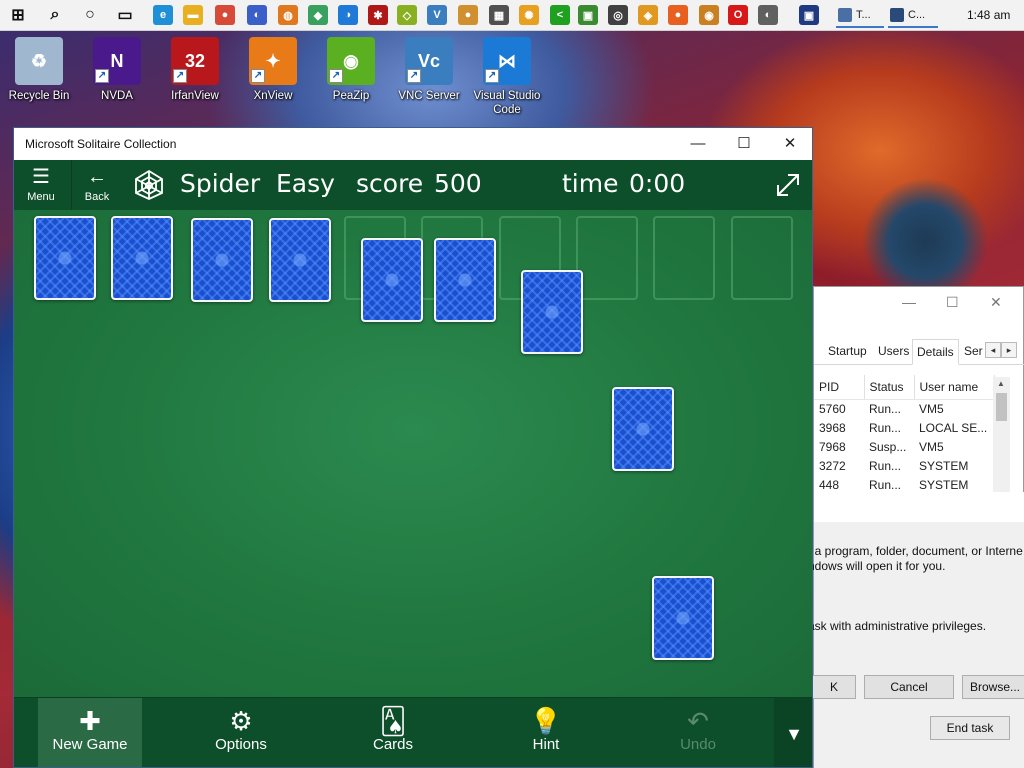 The image size is (1024, 768). Describe the element at coordinates (832, 446) in the screenshot. I see `table-cell: 7968` at that location.